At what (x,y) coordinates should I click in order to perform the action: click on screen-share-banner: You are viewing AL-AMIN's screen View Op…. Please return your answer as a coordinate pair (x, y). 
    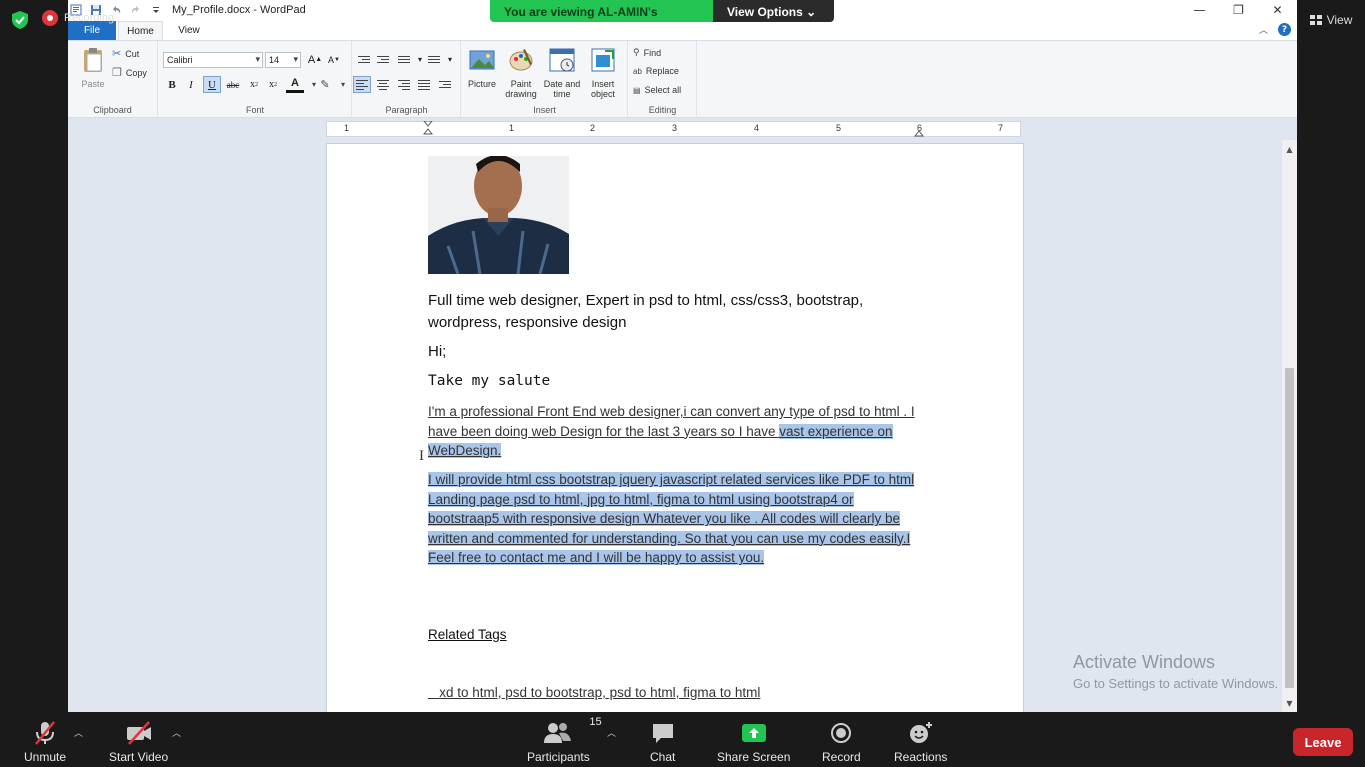
    Looking at the image, I should click on (662, 11).